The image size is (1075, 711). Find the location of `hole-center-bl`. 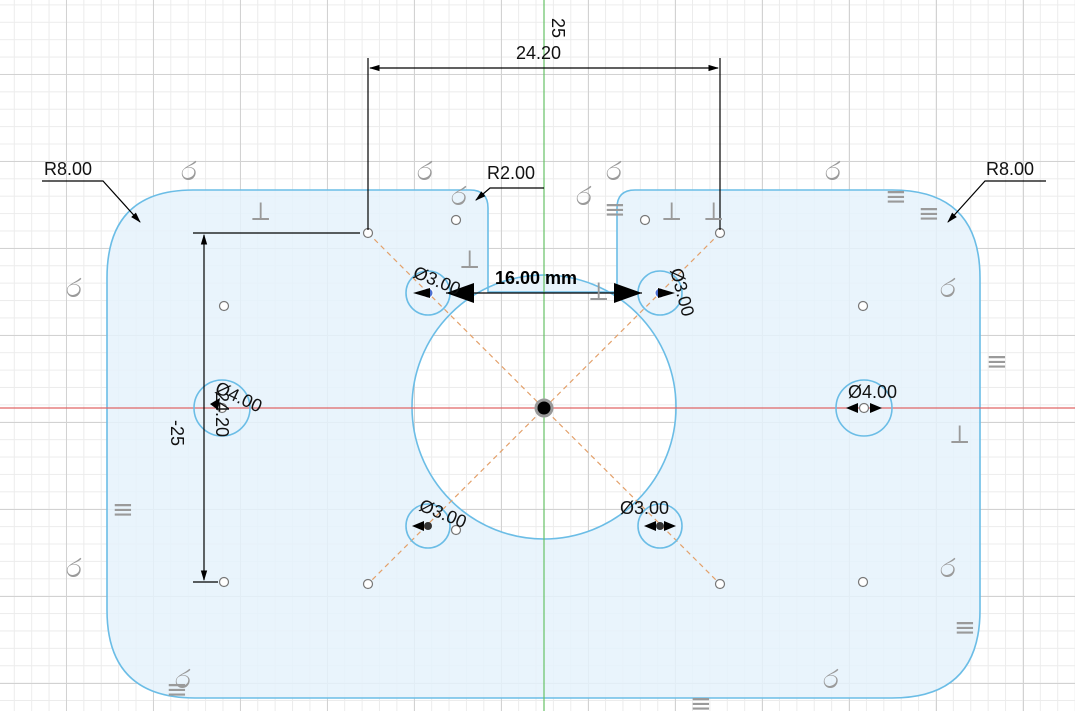

hole-center-bl is located at coordinates (428, 526).